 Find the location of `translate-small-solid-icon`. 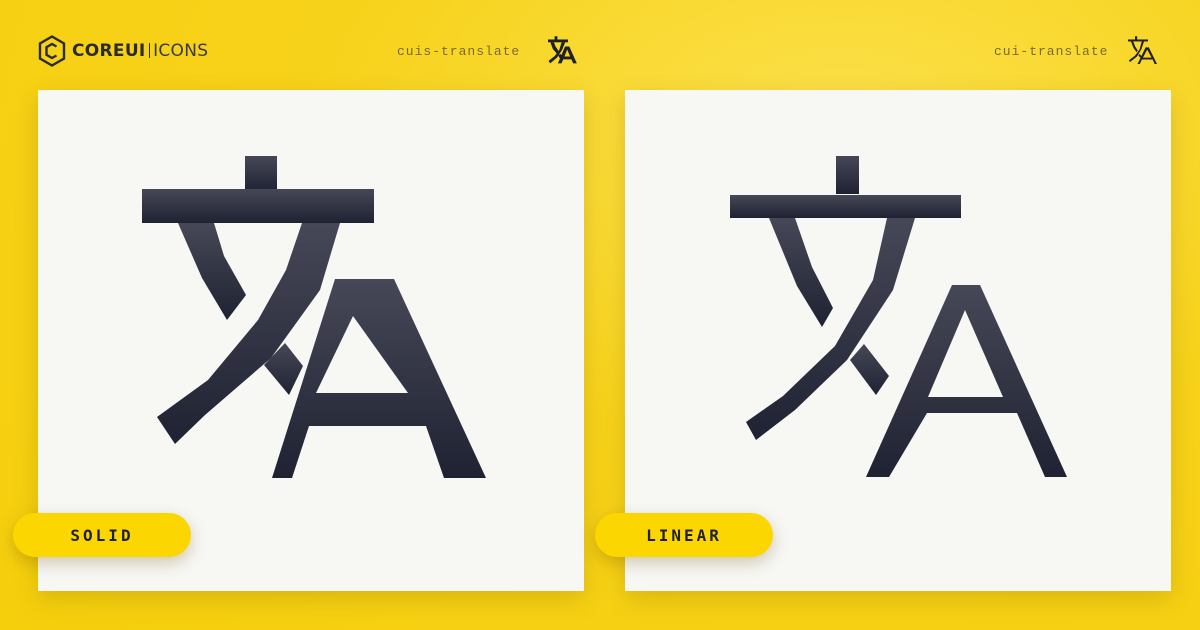

translate-small-solid-icon is located at coordinates (562, 50).